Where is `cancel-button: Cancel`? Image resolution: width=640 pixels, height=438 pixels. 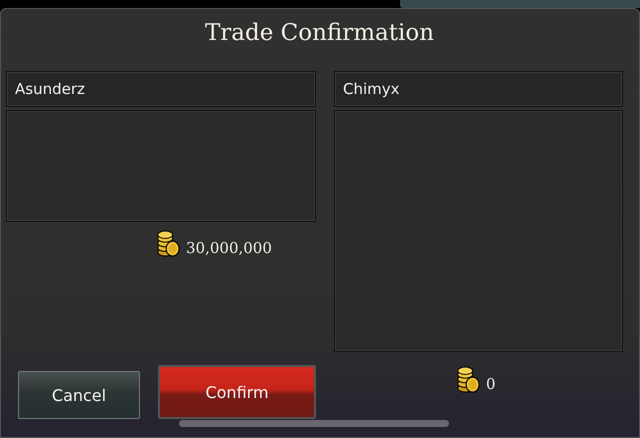
cancel-button: Cancel is located at coordinates (79, 395).